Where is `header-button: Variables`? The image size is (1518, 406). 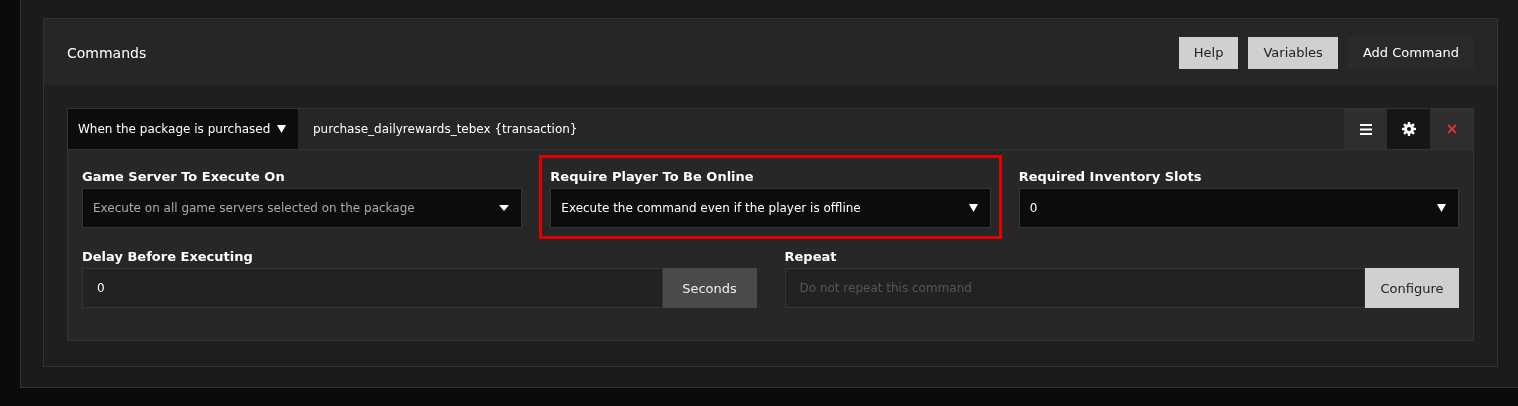 header-button: Variables is located at coordinates (1293, 52).